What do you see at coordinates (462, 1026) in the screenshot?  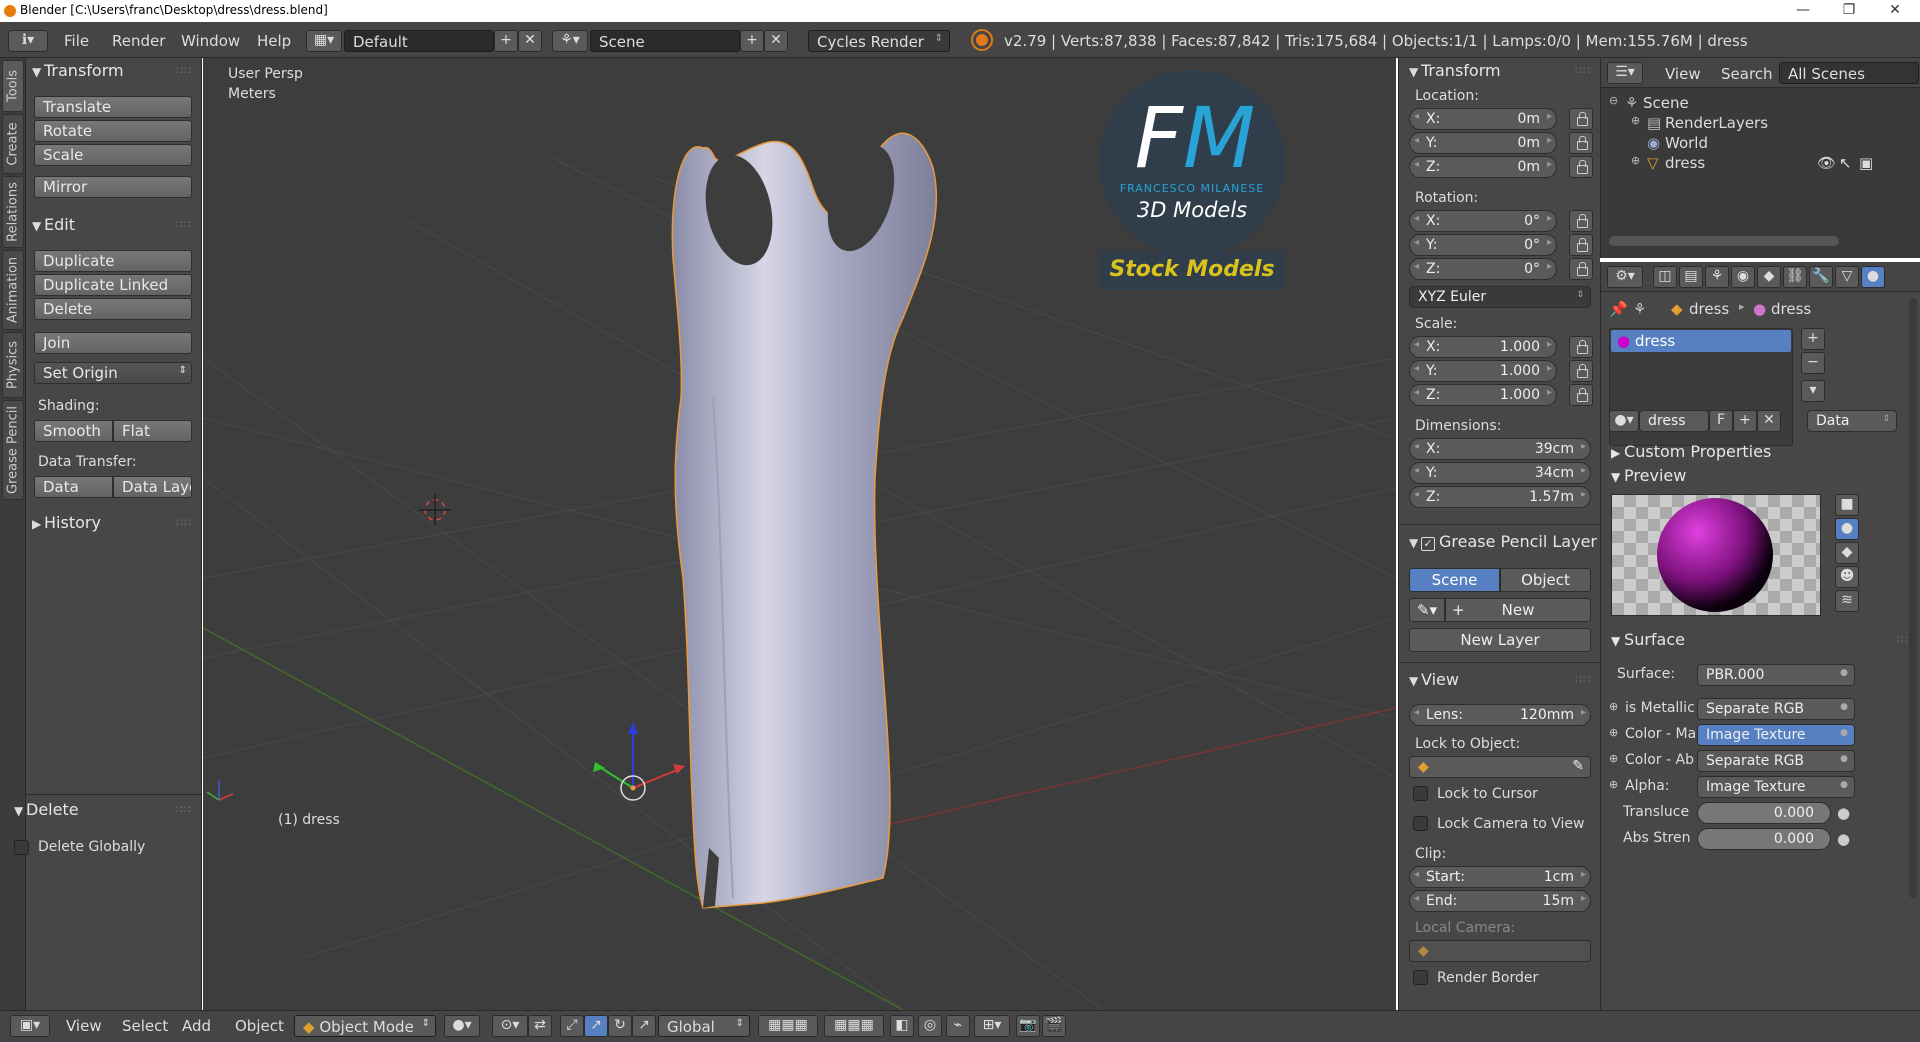 I see `viewport-shading-icon: ●▾` at bounding box center [462, 1026].